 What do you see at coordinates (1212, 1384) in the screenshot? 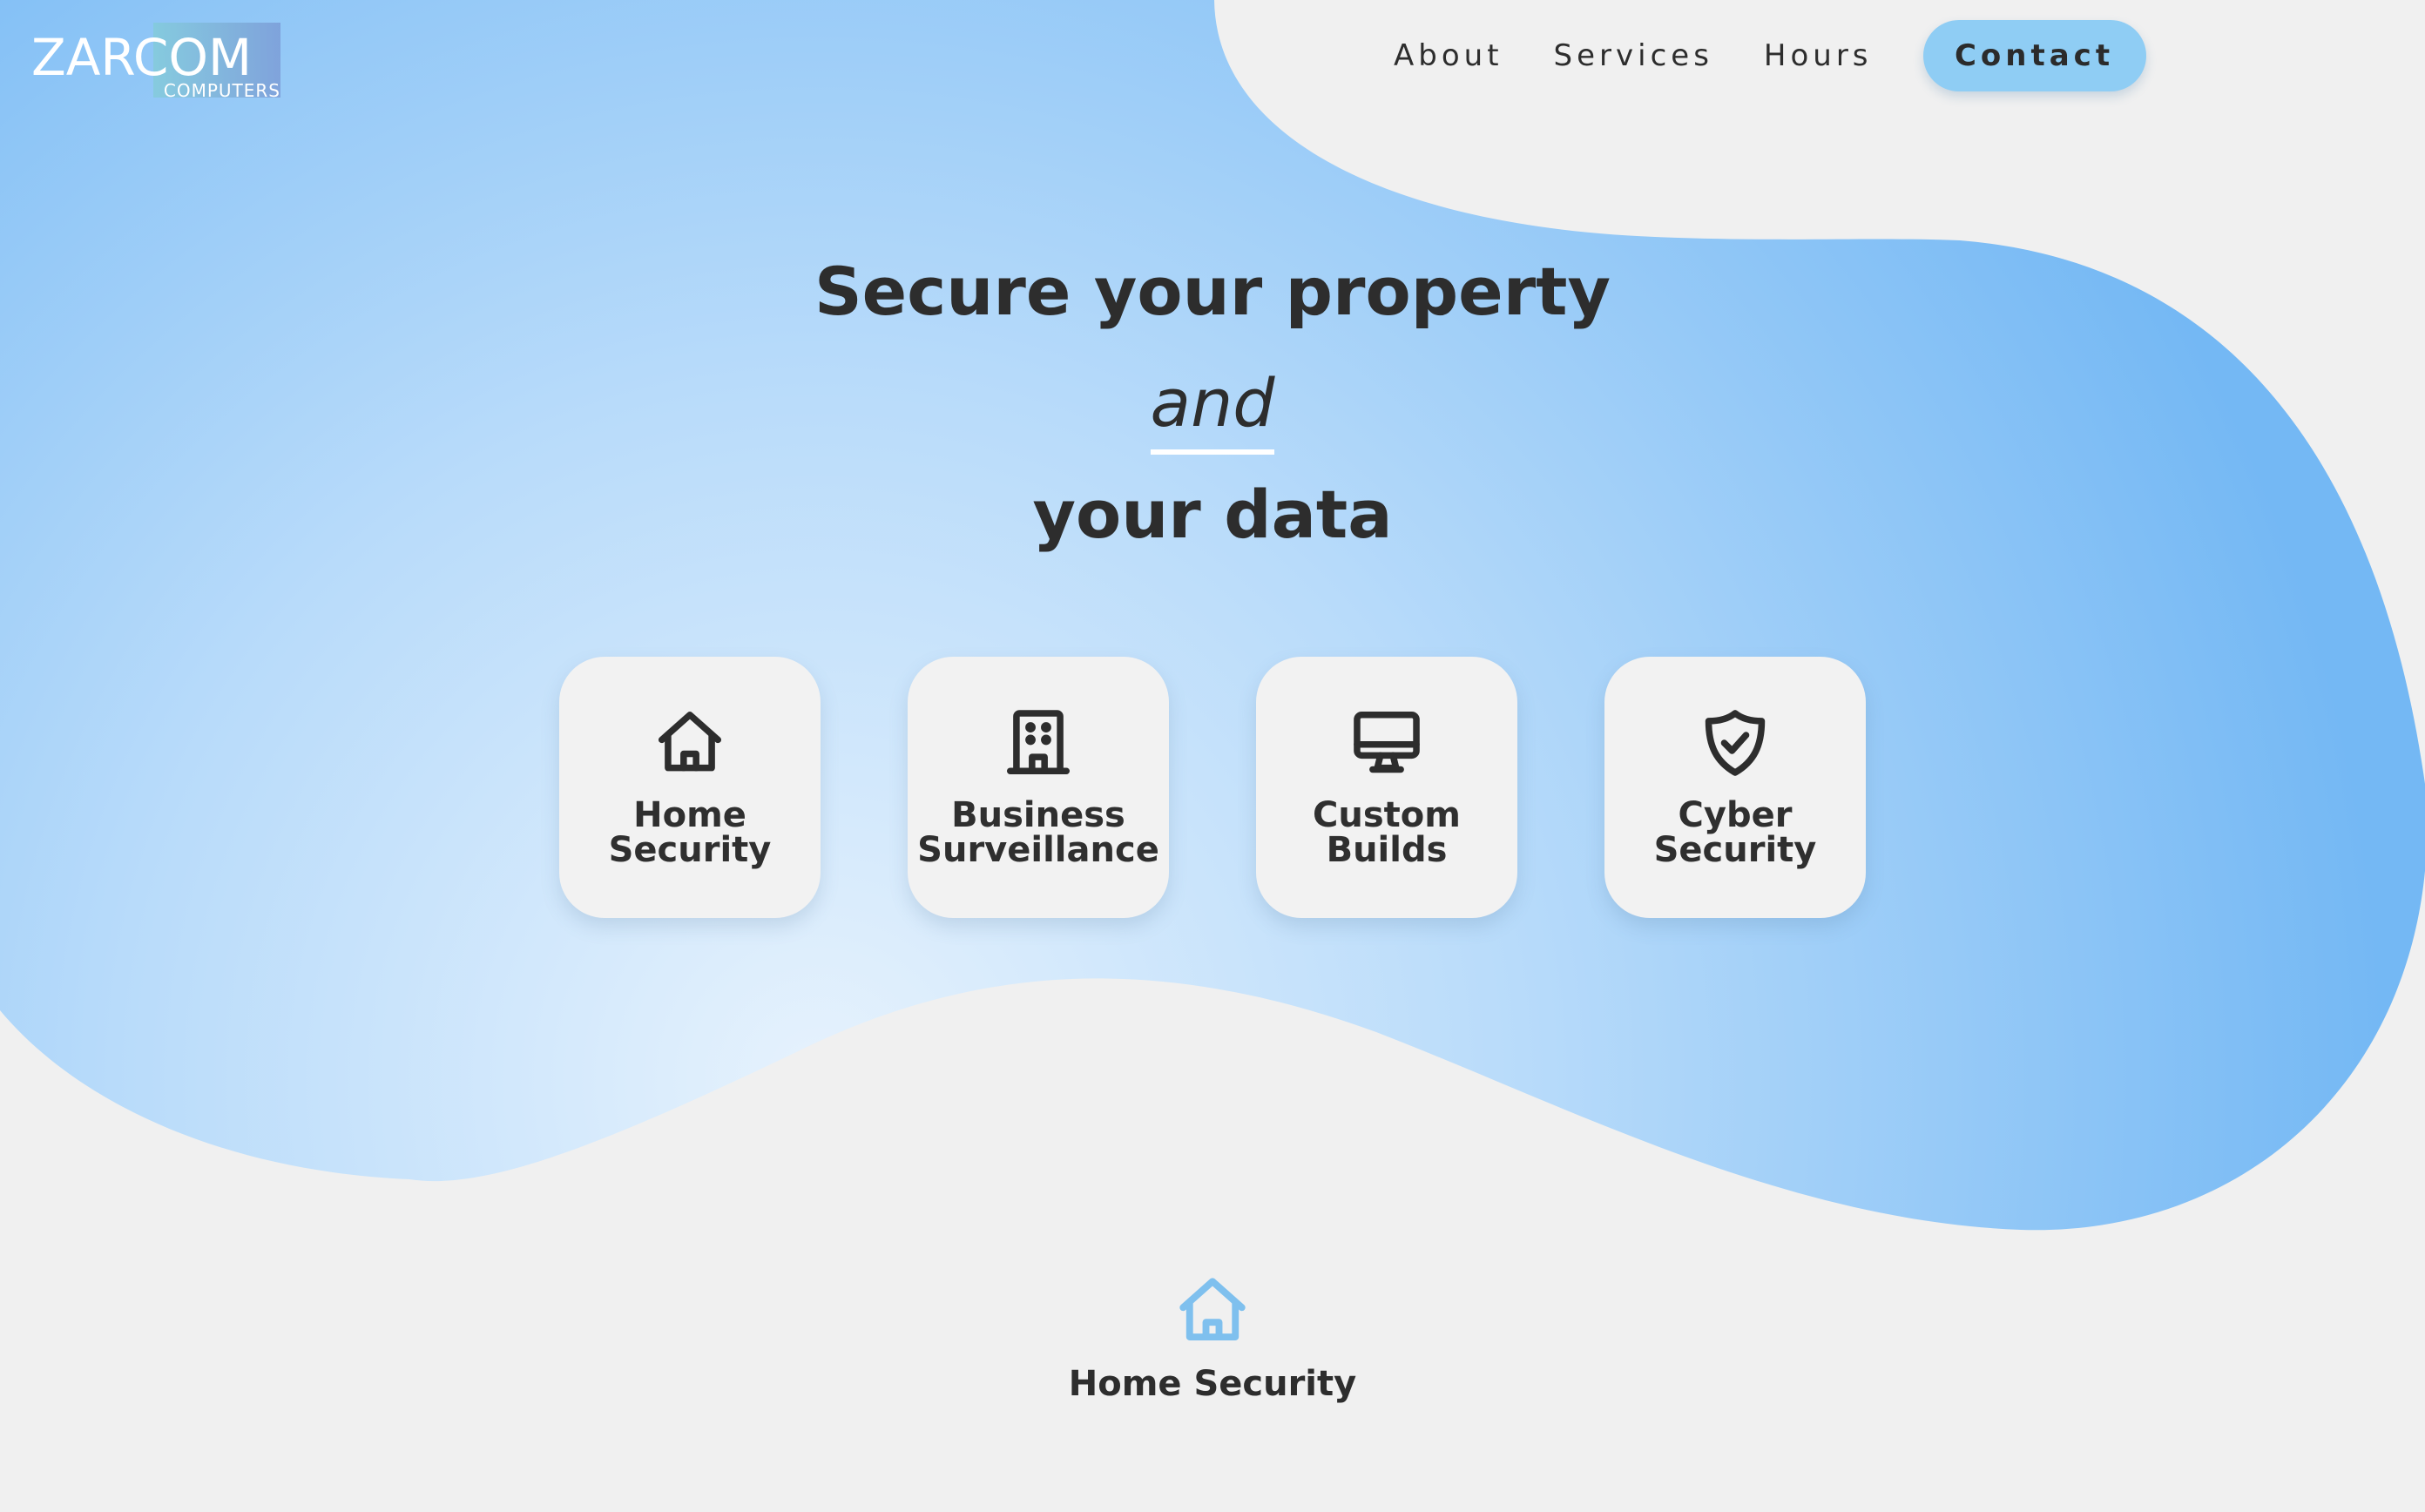
I see `section-title: Home Security` at bounding box center [1212, 1384].